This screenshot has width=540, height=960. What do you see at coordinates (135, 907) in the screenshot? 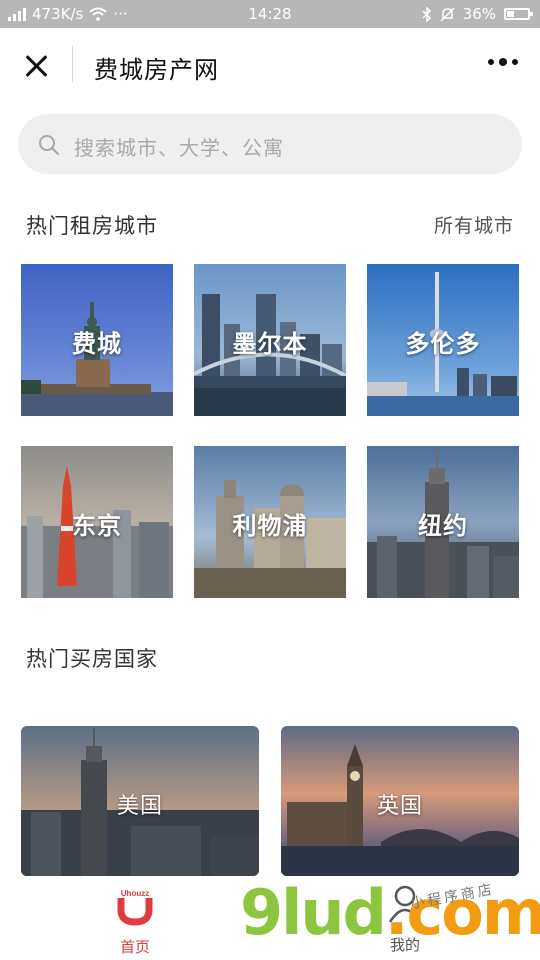
I see `uhouzz-logo-icon: Uhouzz` at bounding box center [135, 907].